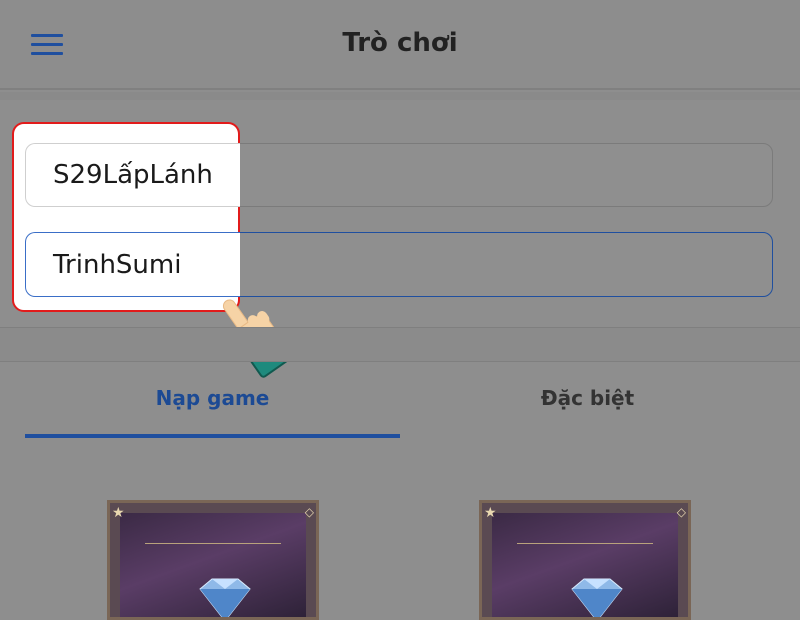 This screenshot has height=620, width=800. Describe the element at coordinates (400, 344) in the screenshot. I see `section-divider` at that location.